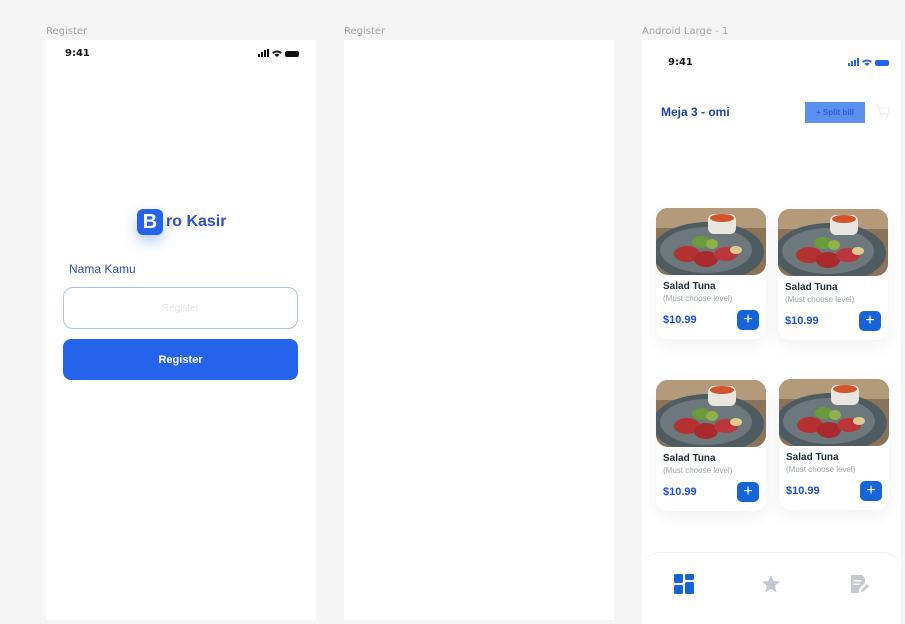 This screenshot has width=905, height=624. Describe the element at coordinates (150, 222) in the screenshot. I see `logo-badge: B` at that location.